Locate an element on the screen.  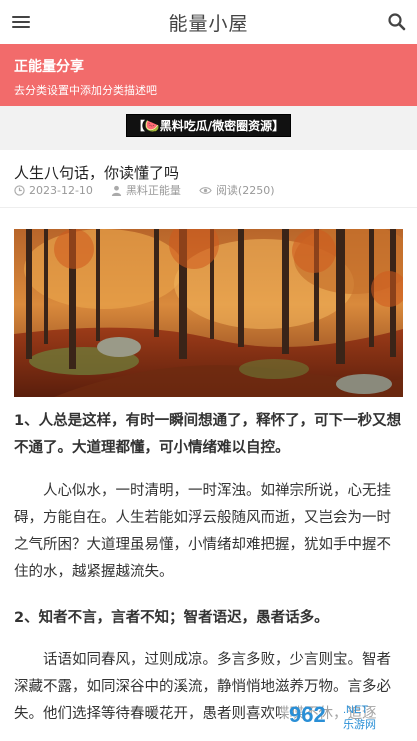
category-banner: 正能量分享 去分类设置中添加分类描述吧 is located at coordinates (208, 75).